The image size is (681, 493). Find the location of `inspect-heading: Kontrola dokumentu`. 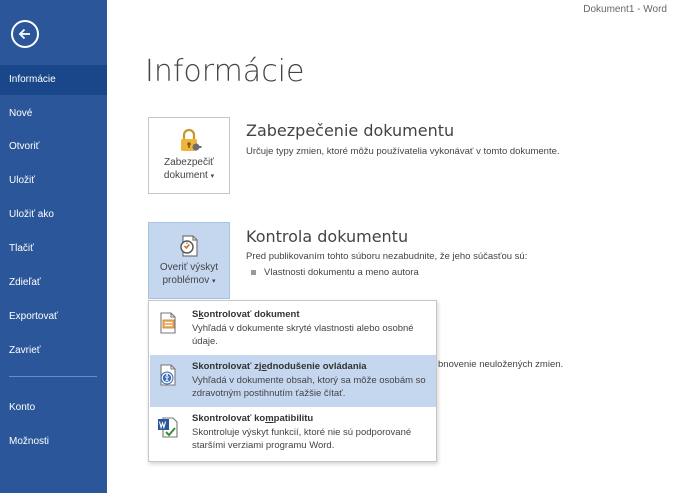

inspect-heading: Kontrola dokumentu is located at coordinates (327, 236).